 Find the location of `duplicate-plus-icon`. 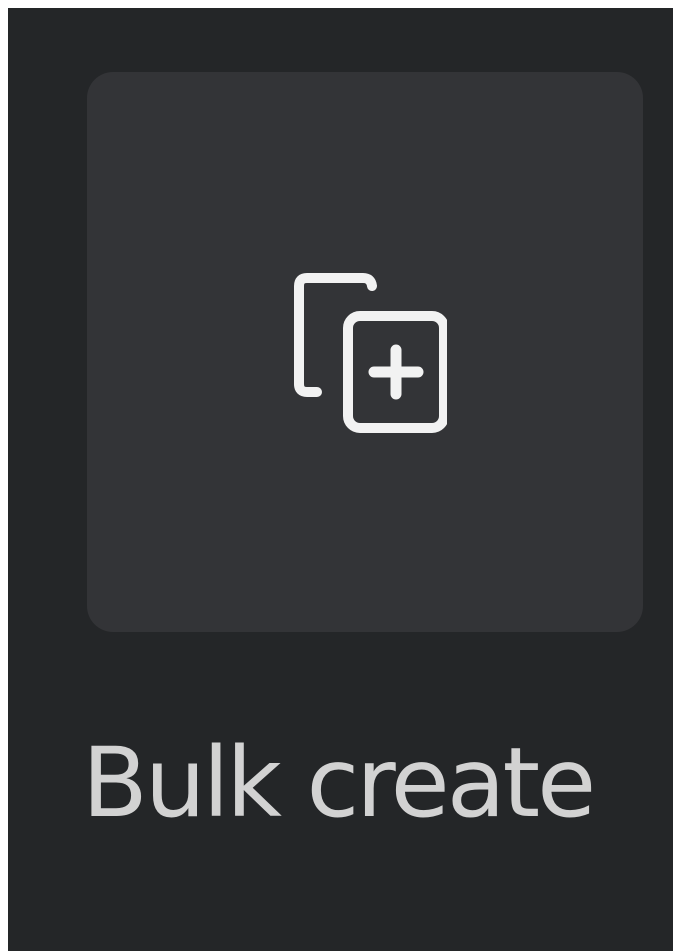

duplicate-plus-icon is located at coordinates (363, 353).